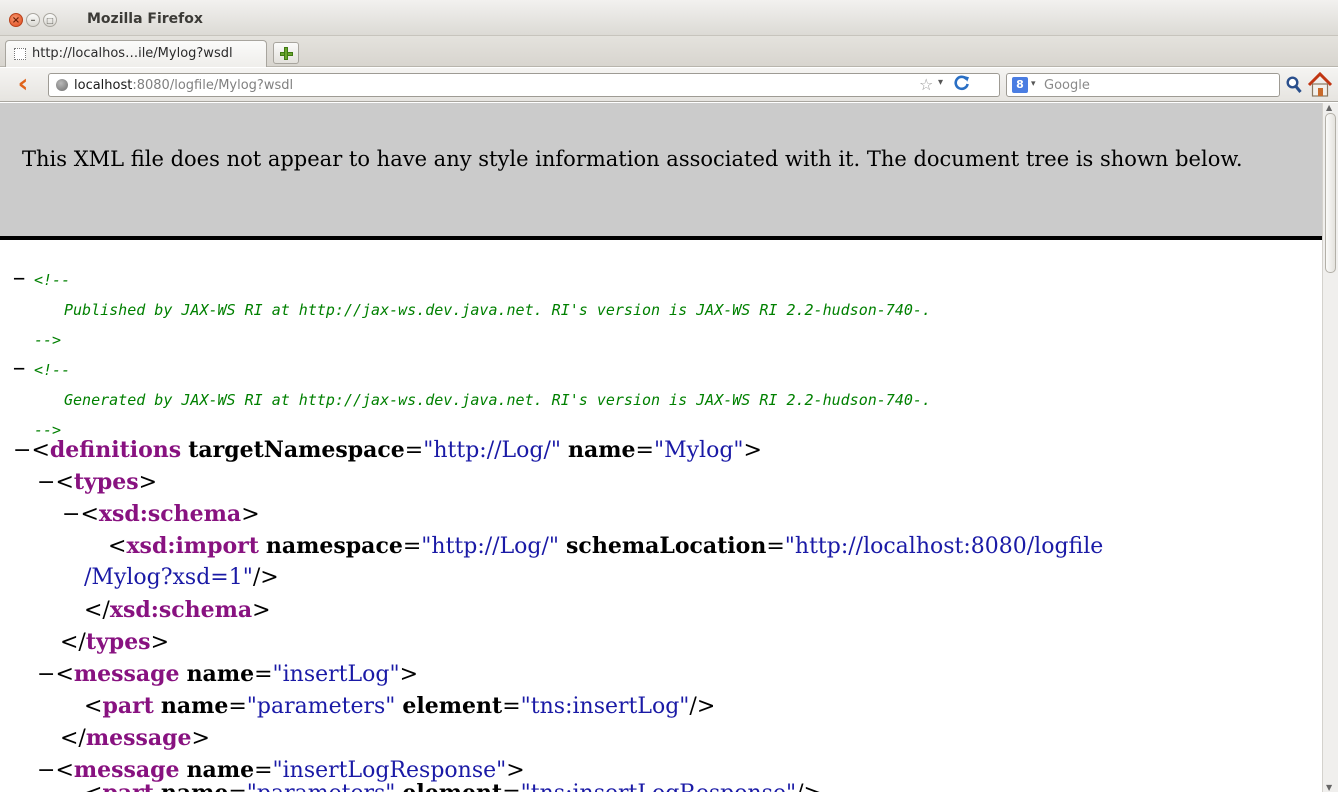 This screenshot has width=1338, height=792. What do you see at coordinates (698, 450) in the screenshot?
I see `attribute-value: "Mylog"` at bounding box center [698, 450].